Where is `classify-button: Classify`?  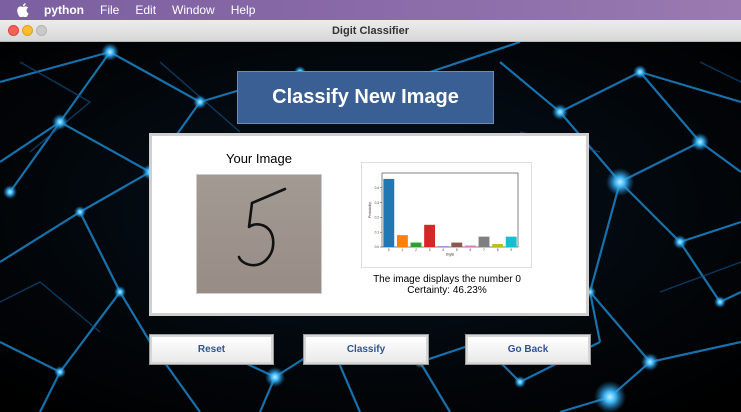 classify-button: Classify is located at coordinates (366, 349).